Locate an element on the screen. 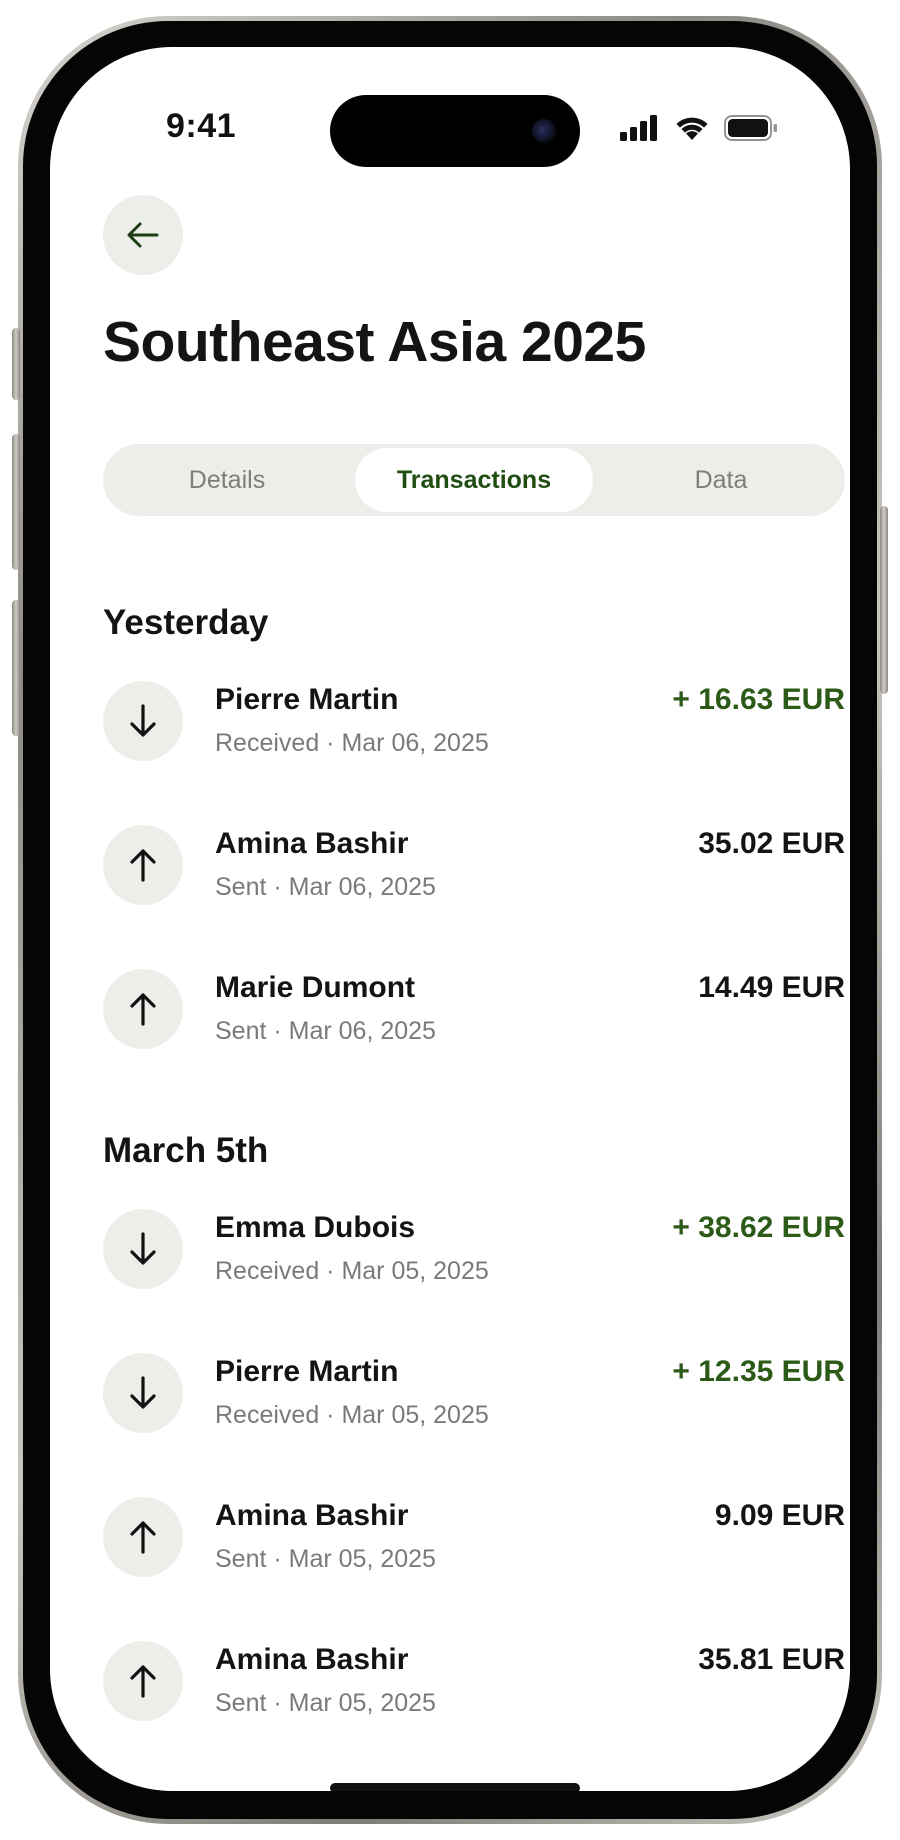 The height and width of the screenshot is (1840, 900). battery-icon is located at coordinates (750, 128).